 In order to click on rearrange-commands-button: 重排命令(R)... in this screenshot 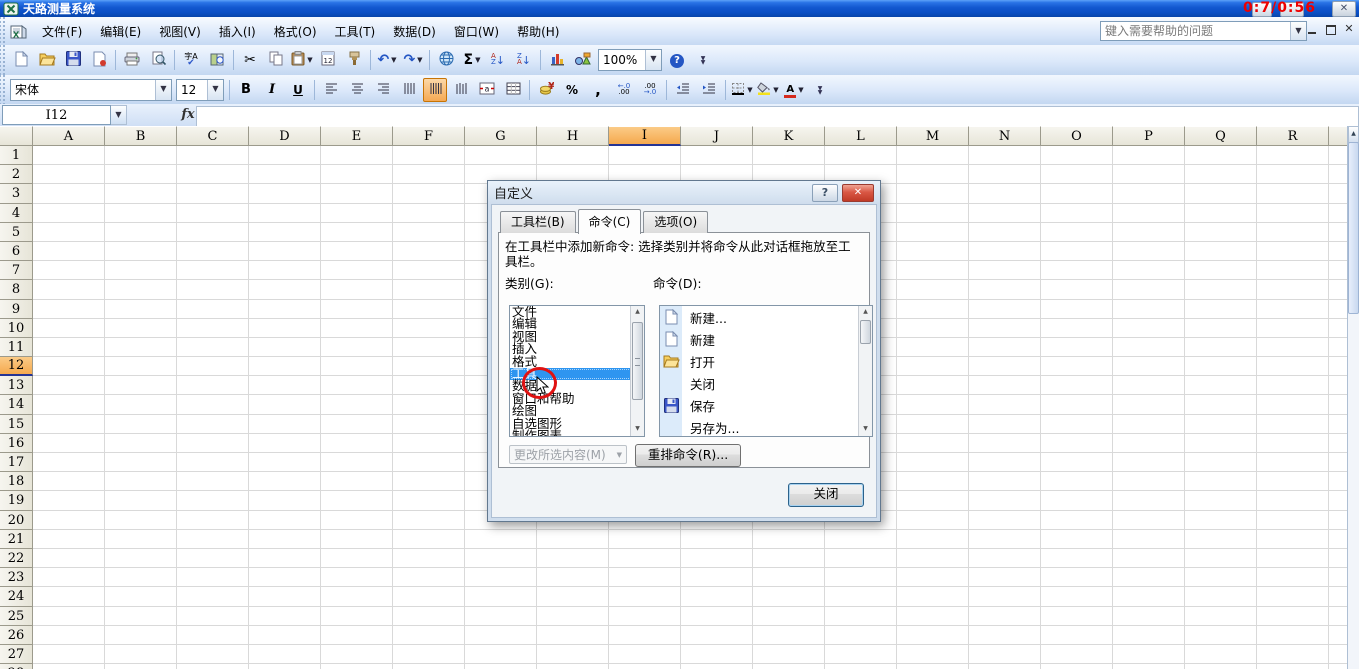, I will do `click(688, 455)`.